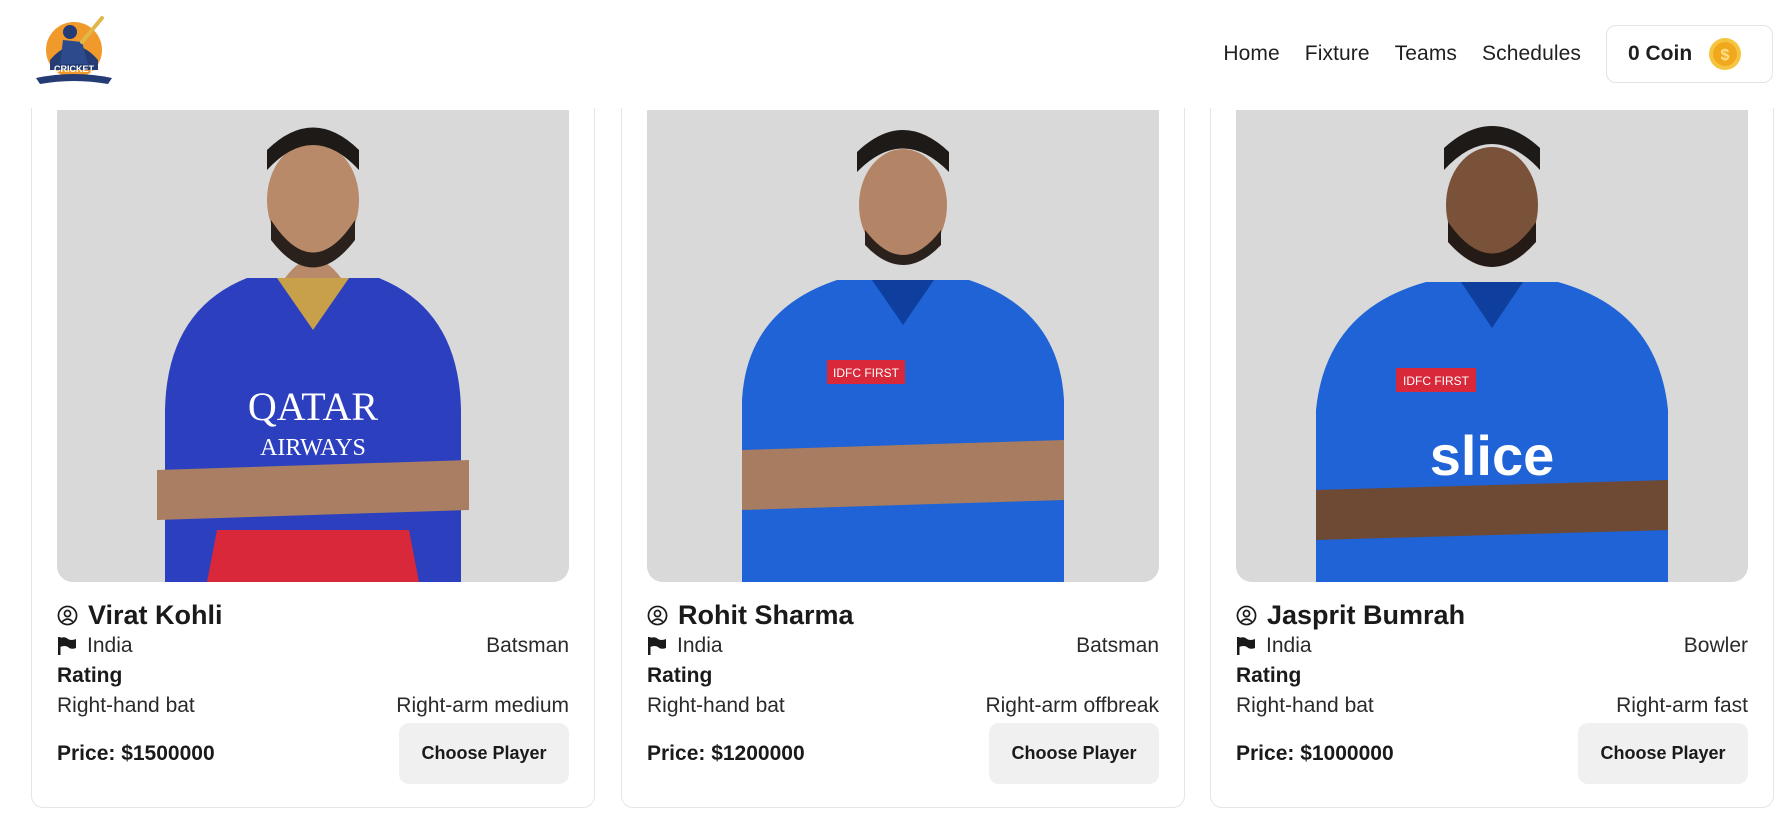 Image resolution: width=1787 pixels, height=825 pixels. I want to click on nav-links: Home Fixture Teams Schedules 0 Coin $, so click(1505, 54).